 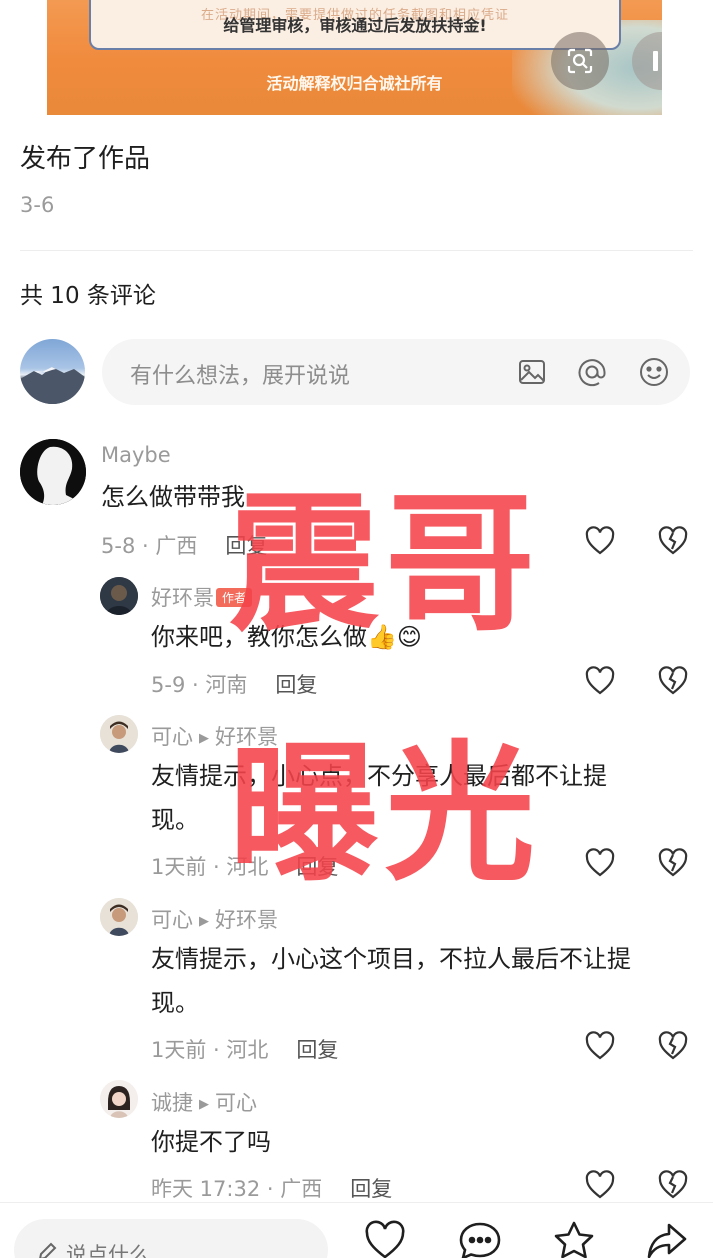 I want to click on mountain-image, so click(x=52, y=385).